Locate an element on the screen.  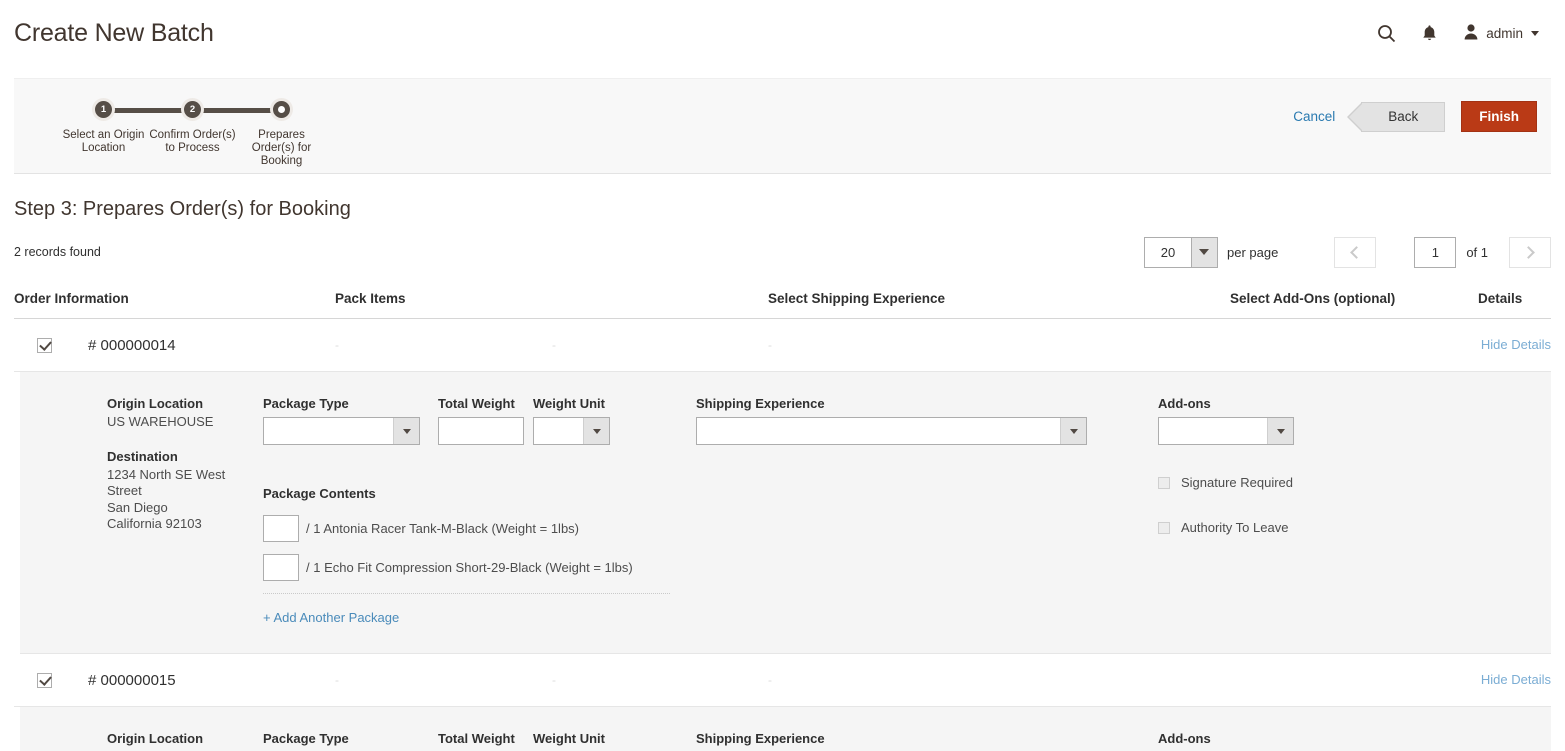
wizard-step-1: 1 Select an Origin Location is located at coordinates (125, 132).